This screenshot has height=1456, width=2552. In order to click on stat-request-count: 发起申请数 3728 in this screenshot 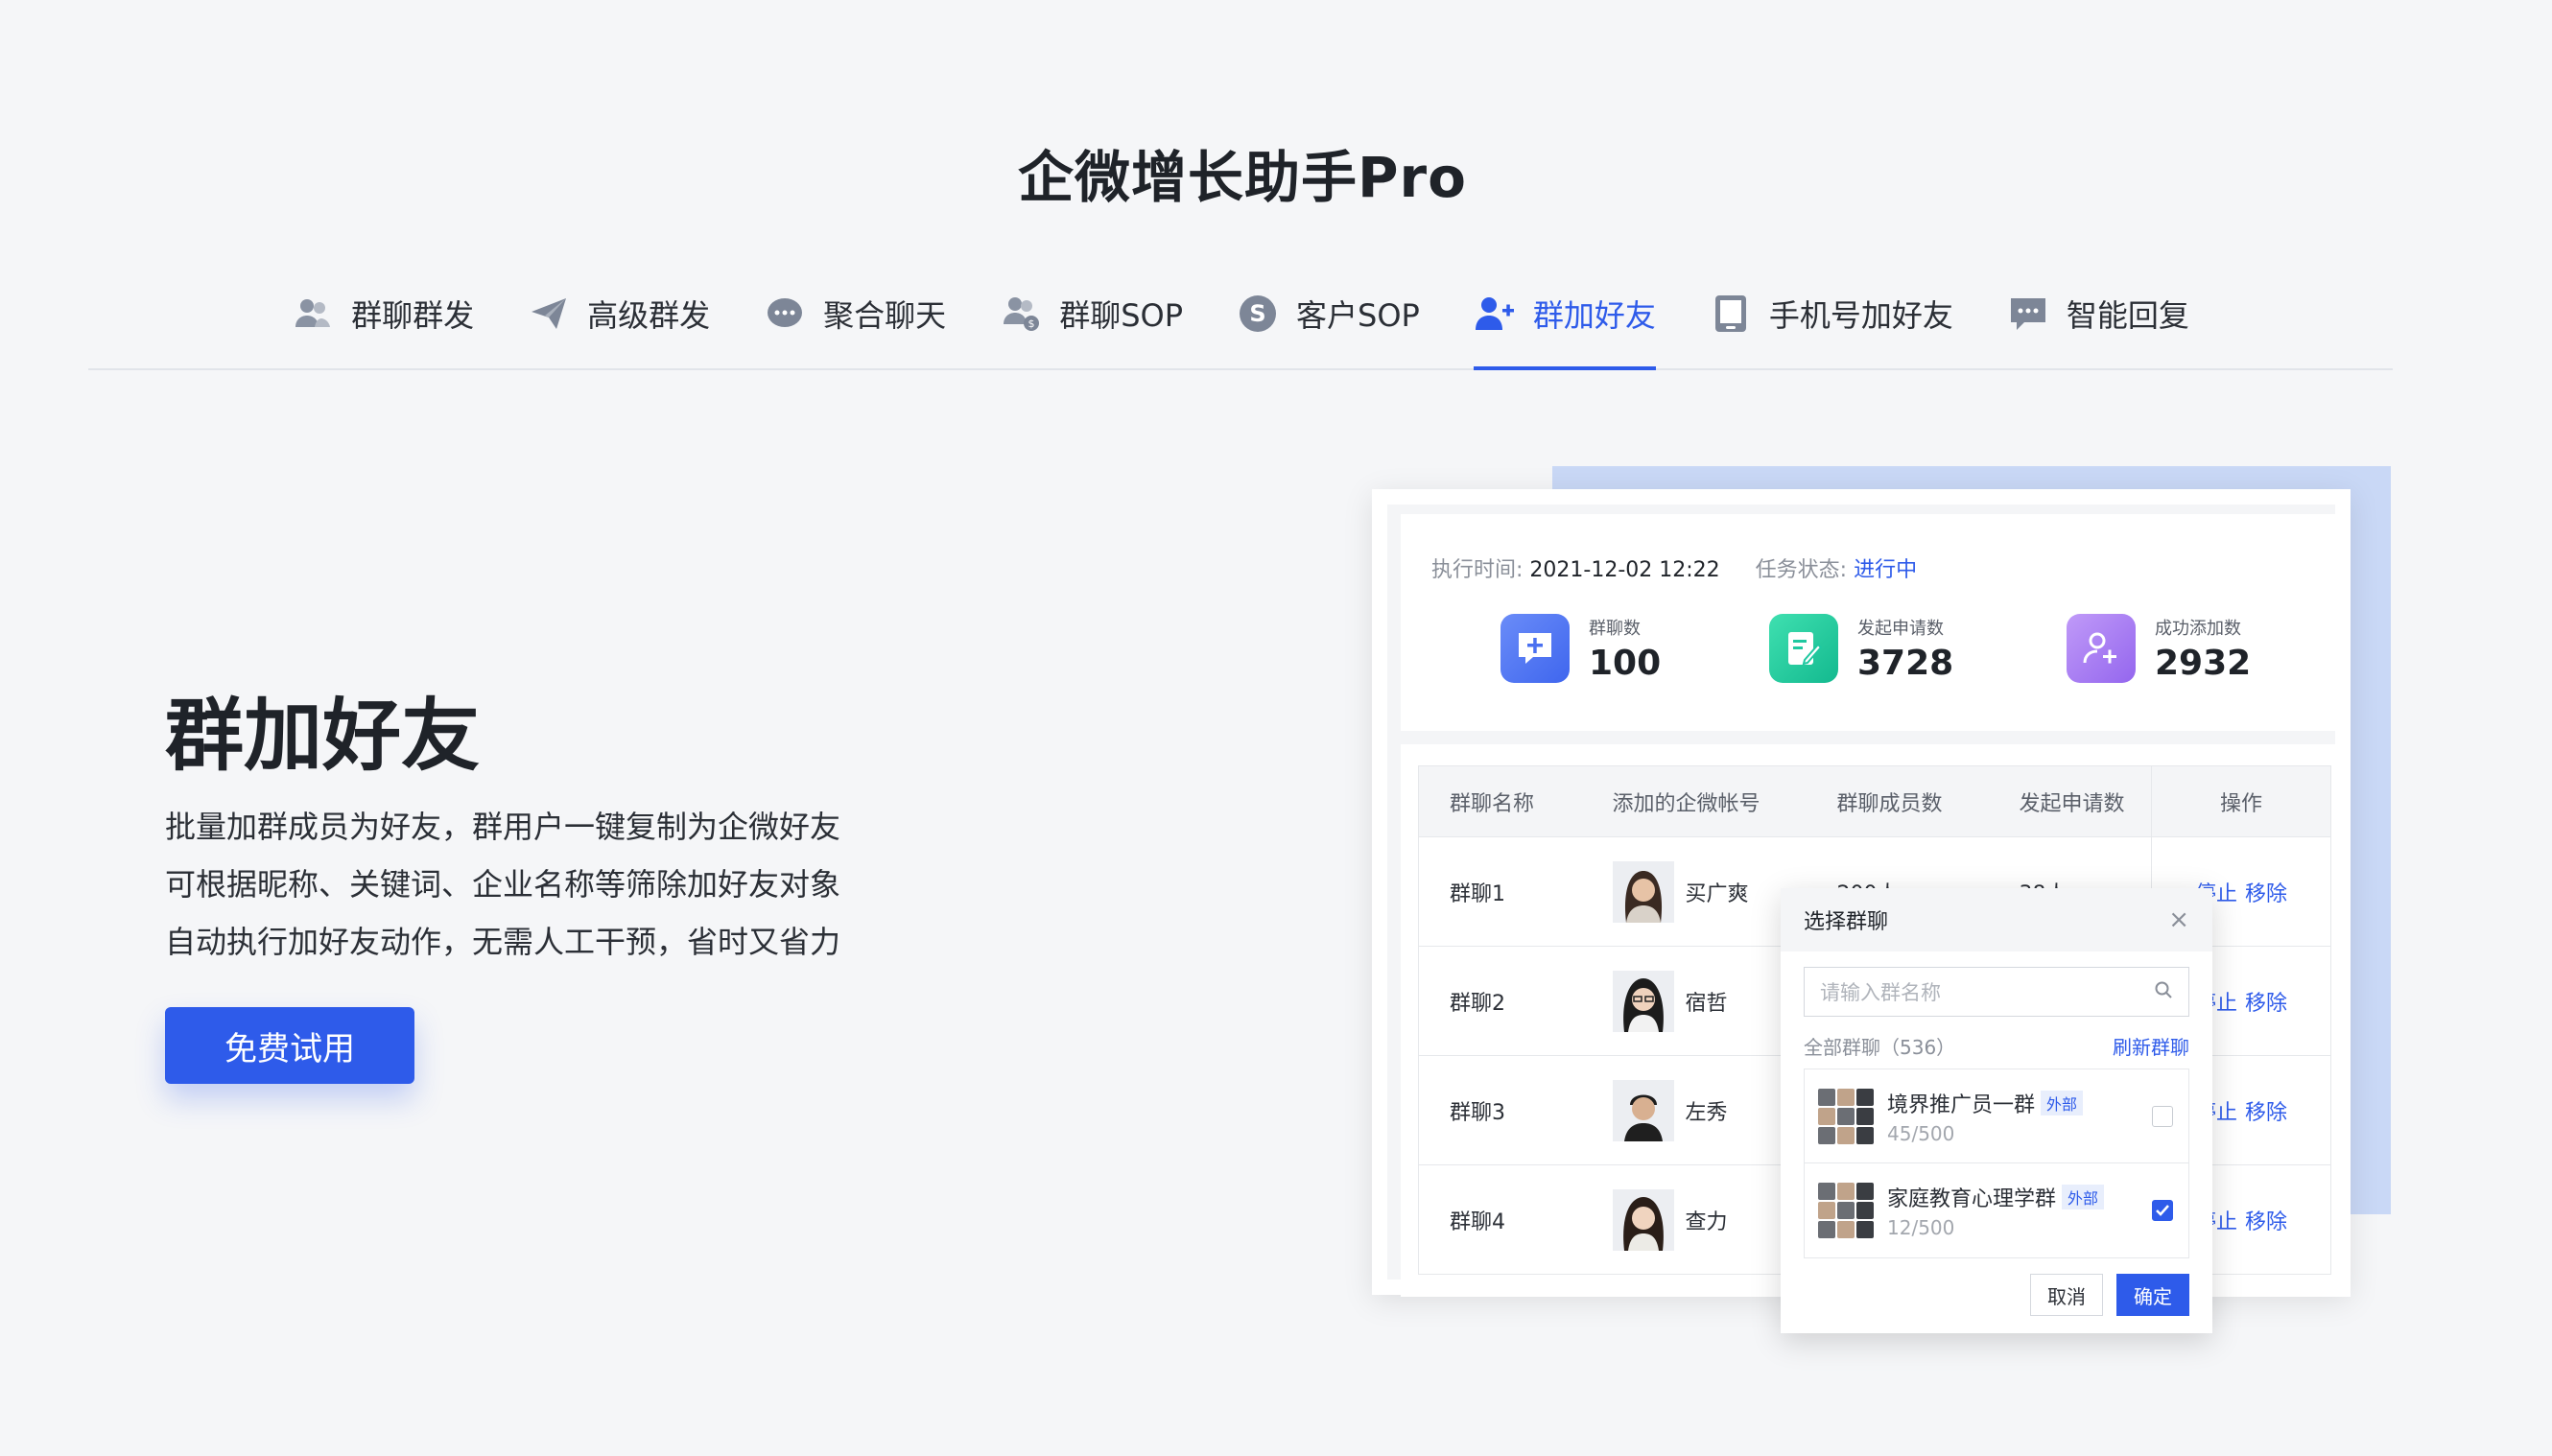, I will do `click(1861, 649)`.